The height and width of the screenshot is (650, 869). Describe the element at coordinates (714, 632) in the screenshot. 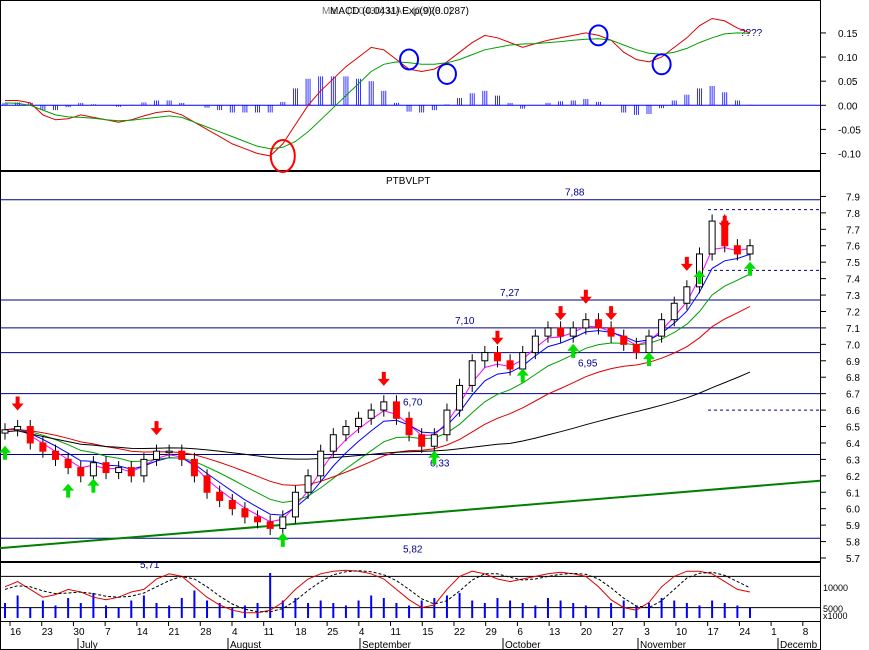

I see `date-tick-label: 17` at that location.